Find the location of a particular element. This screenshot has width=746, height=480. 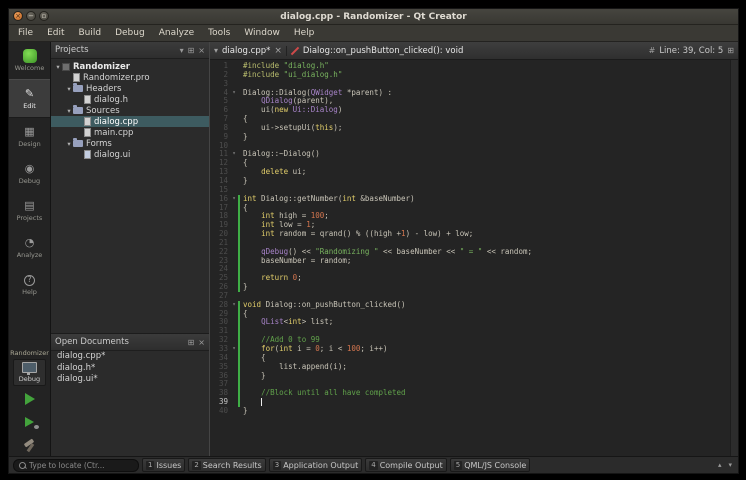

open-file-name: dialog.cpp* is located at coordinates (246, 51).